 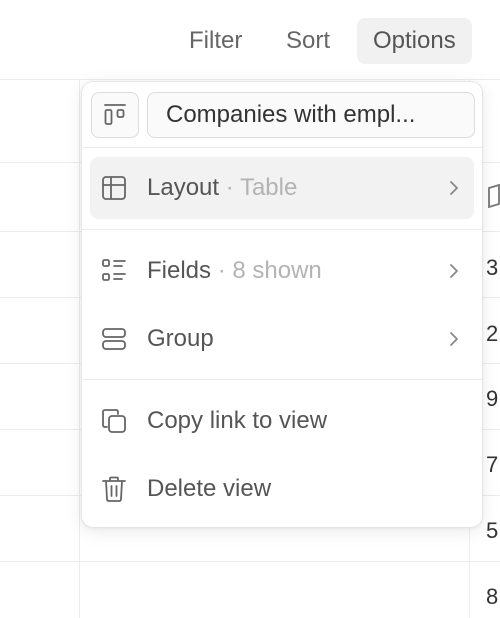 I want to click on column-header-icon, so click(x=494, y=196).